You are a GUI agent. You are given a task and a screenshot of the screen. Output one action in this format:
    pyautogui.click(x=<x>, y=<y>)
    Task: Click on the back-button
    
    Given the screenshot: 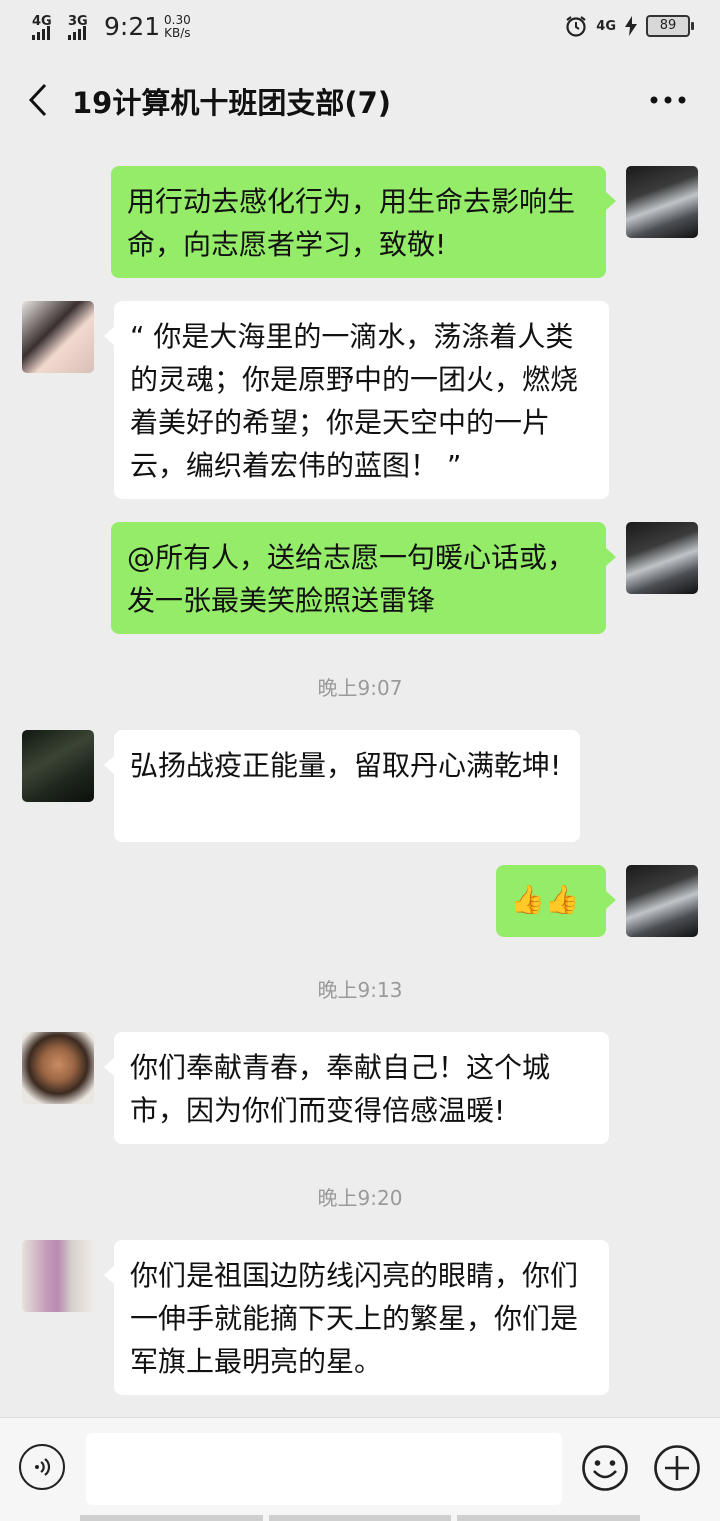 What is the action you would take?
    pyautogui.click(x=38, y=100)
    